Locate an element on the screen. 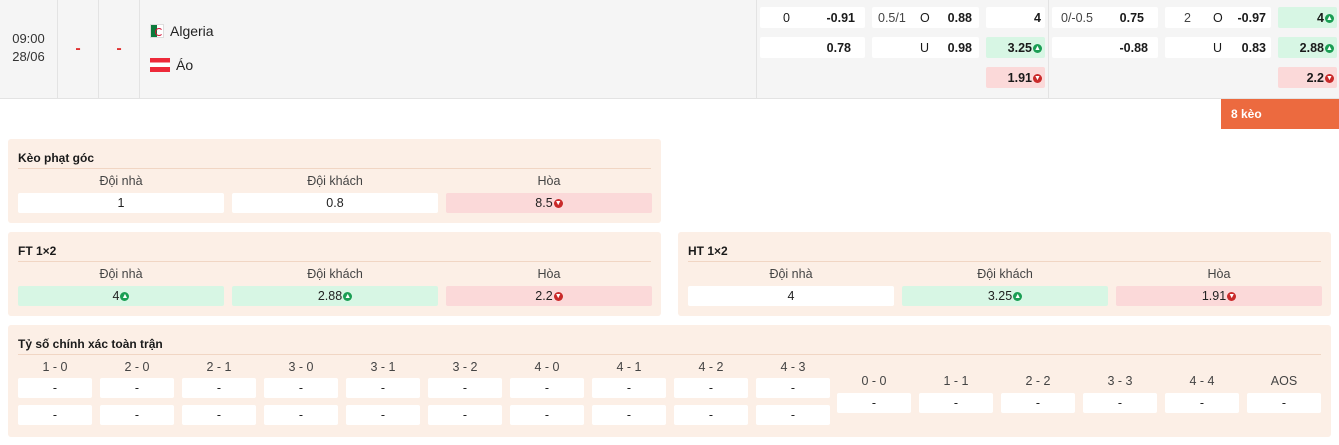 Image resolution: width=1339 pixels, height=445 pixels. algeria-flag-icon is located at coordinates (157, 31).